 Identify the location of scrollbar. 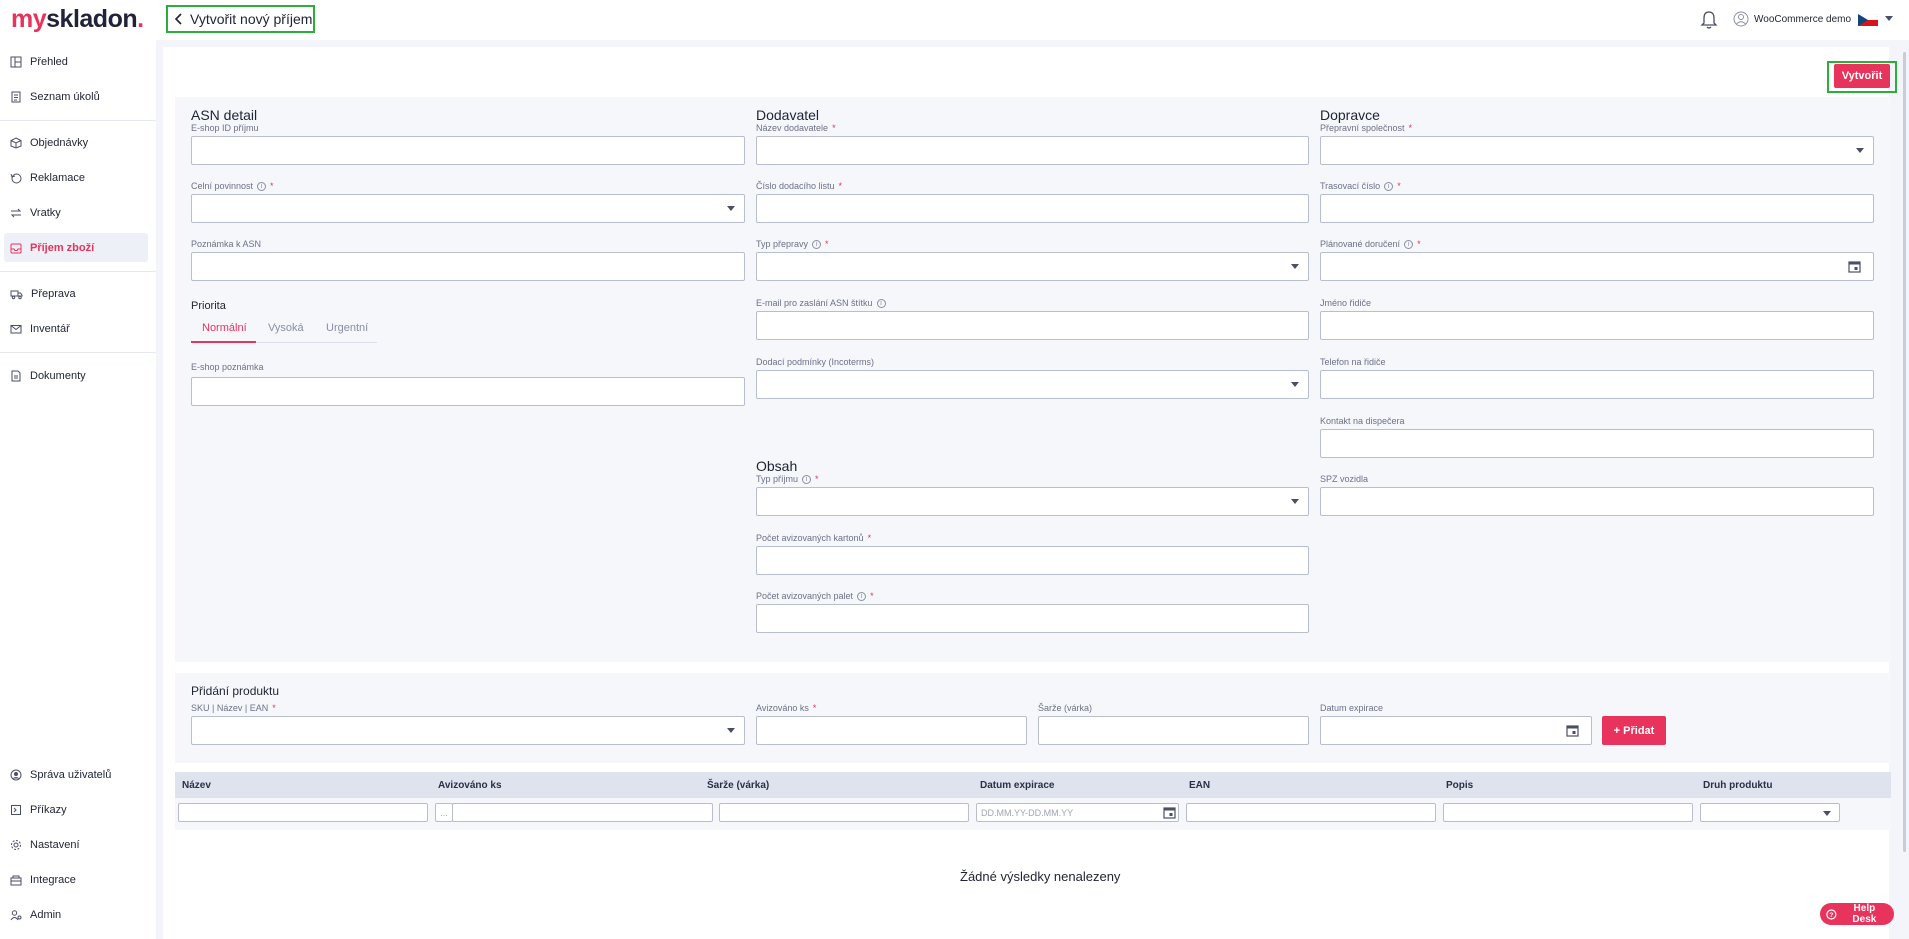
(1904, 452).